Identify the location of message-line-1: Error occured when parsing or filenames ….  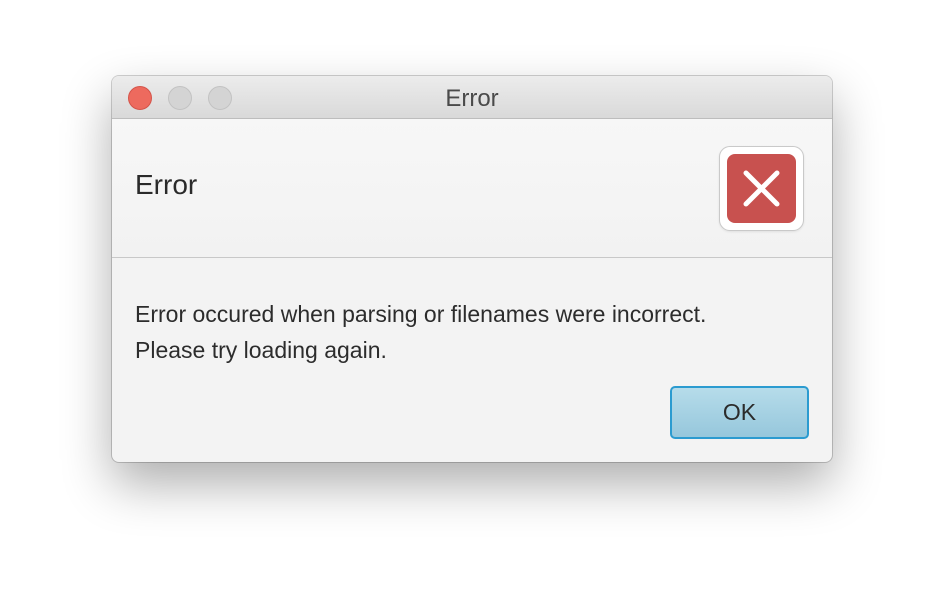
(421, 314).